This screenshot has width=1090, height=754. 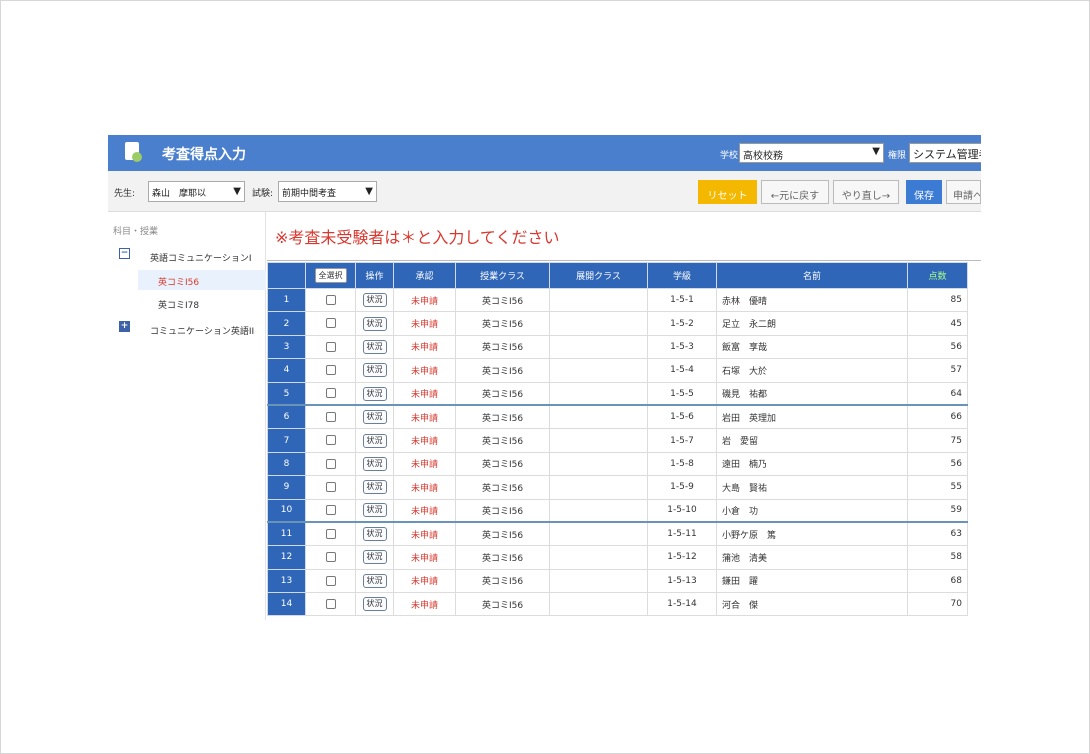 I want to click on chevron-down-icon: ▼, so click(x=876, y=151).